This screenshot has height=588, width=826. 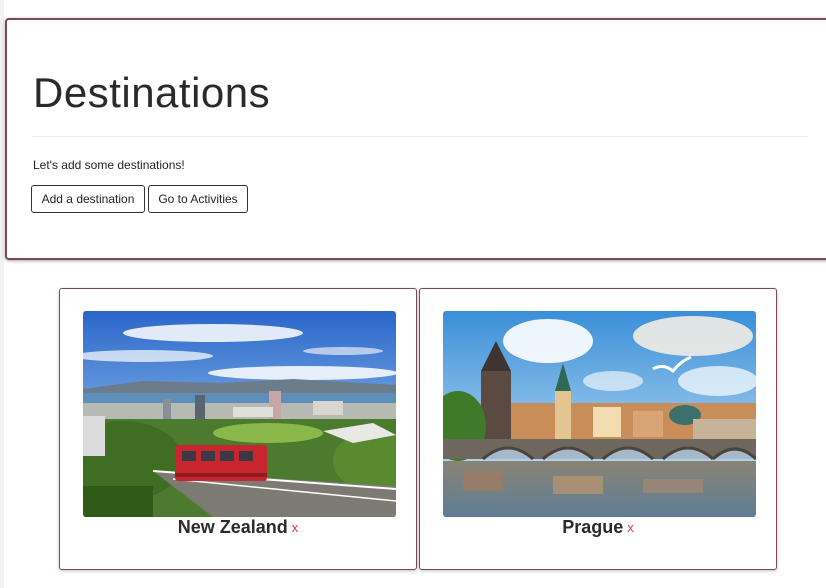 What do you see at coordinates (109, 165) in the screenshot?
I see `hero-lead-text: Let's add some destinations!` at bounding box center [109, 165].